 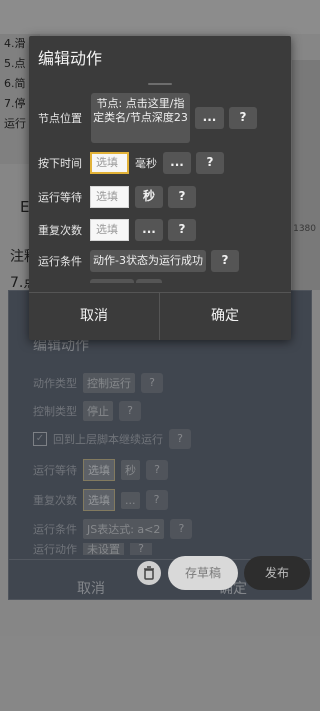 What do you see at coordinates (55, 500) in the screenshot?
I see `row-label: 重复次数` at bounding box center [55, 500].